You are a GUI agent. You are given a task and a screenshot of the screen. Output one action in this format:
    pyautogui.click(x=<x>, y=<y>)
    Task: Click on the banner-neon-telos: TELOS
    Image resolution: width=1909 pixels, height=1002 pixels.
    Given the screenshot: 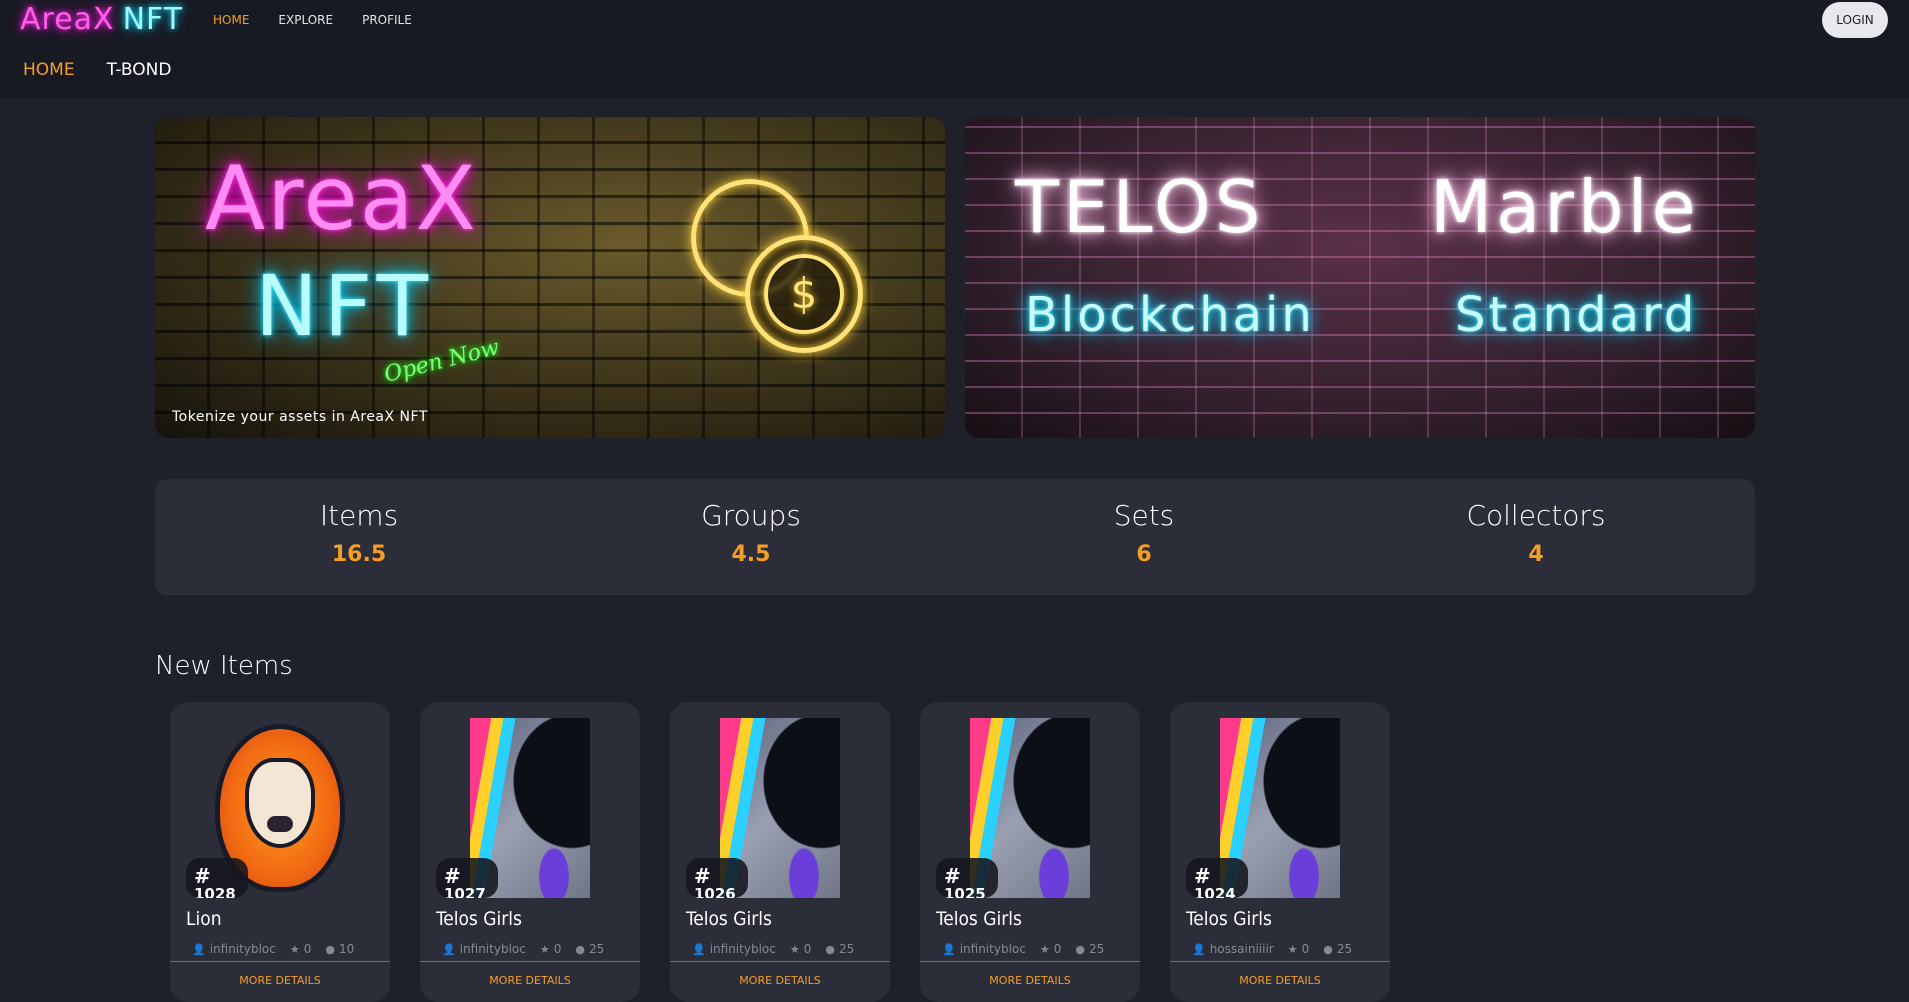 What is the action you would take?
    pyautogui.click(x=1140, y=207)
    